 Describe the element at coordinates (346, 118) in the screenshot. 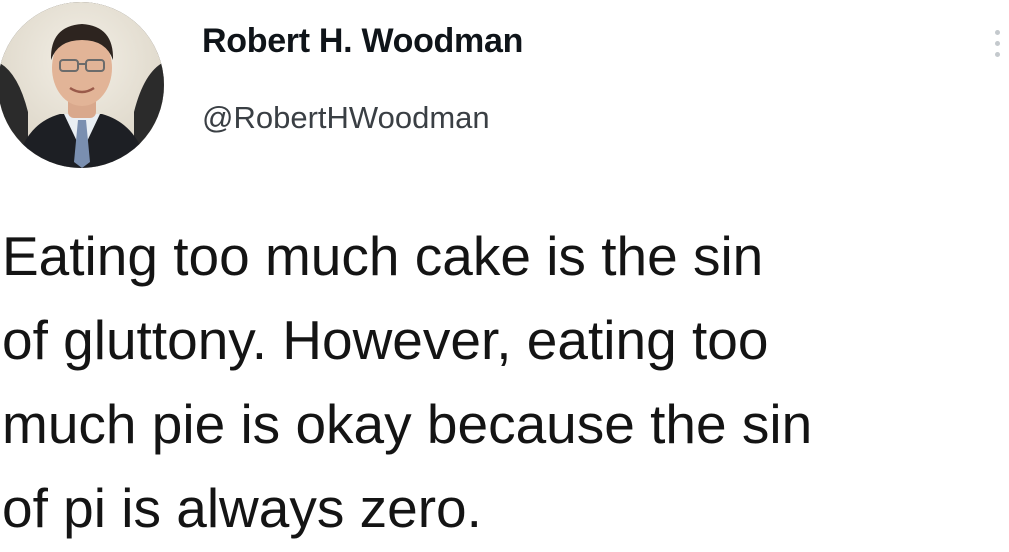

I see `user-handle: @RobertHWoodman` at that location.